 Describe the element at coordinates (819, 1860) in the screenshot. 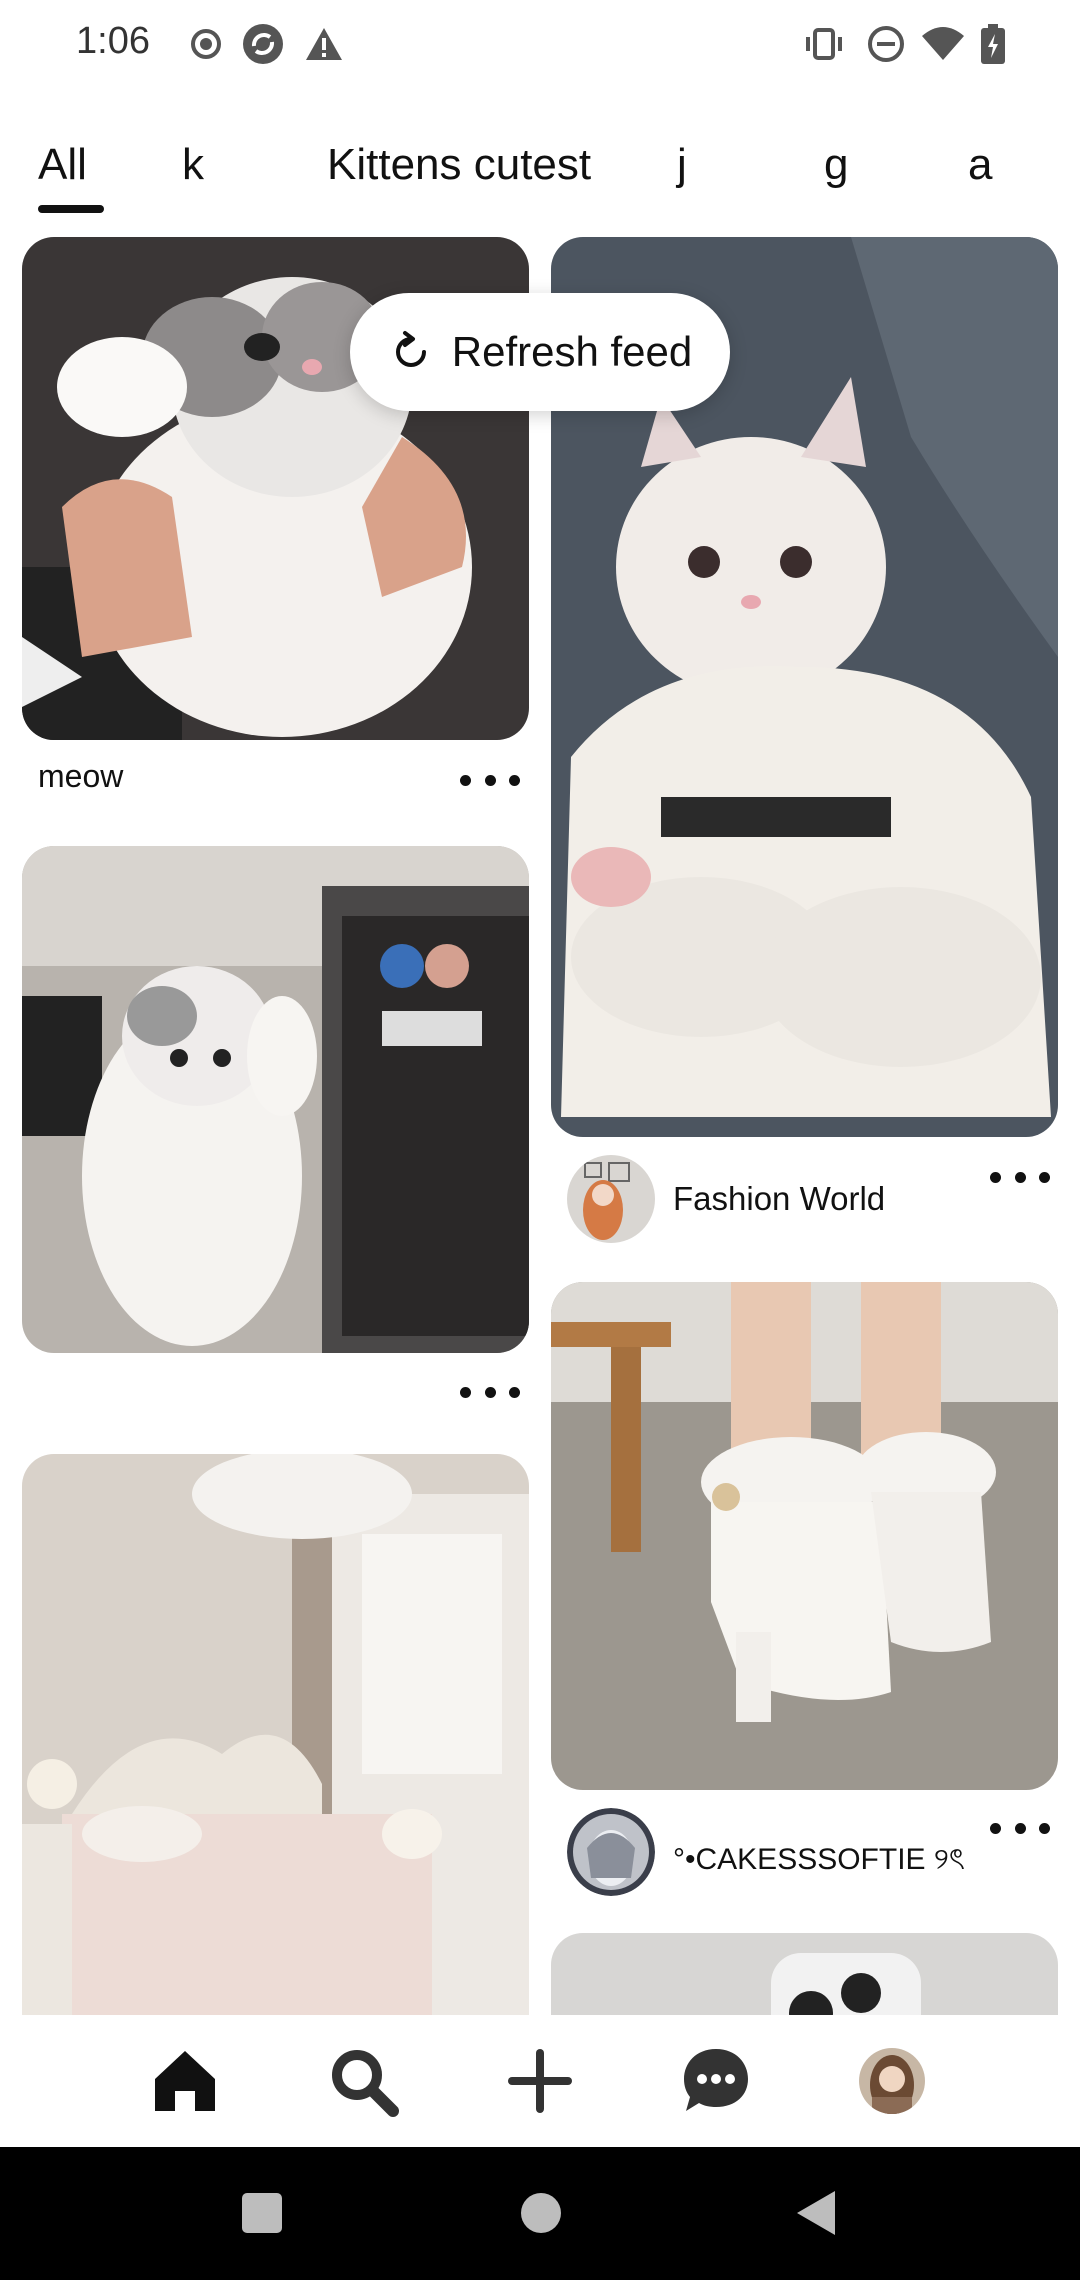

I see `author-name: °•CAKESSSOFTIE ୨ৎ` at that location.